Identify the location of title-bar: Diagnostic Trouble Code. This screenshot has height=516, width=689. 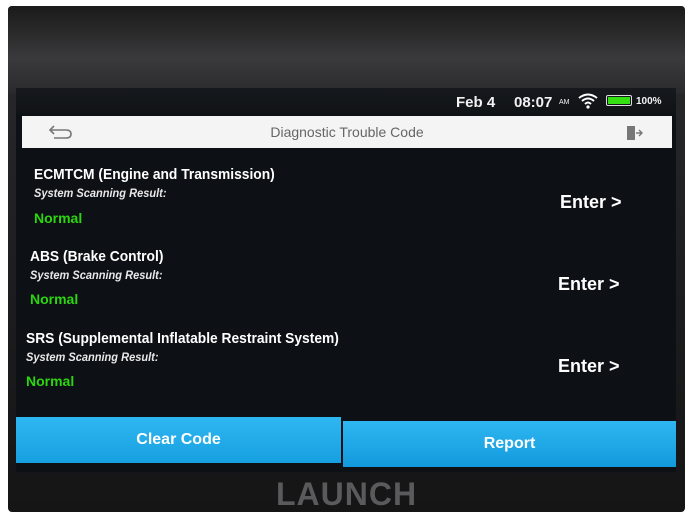
(347, 132).